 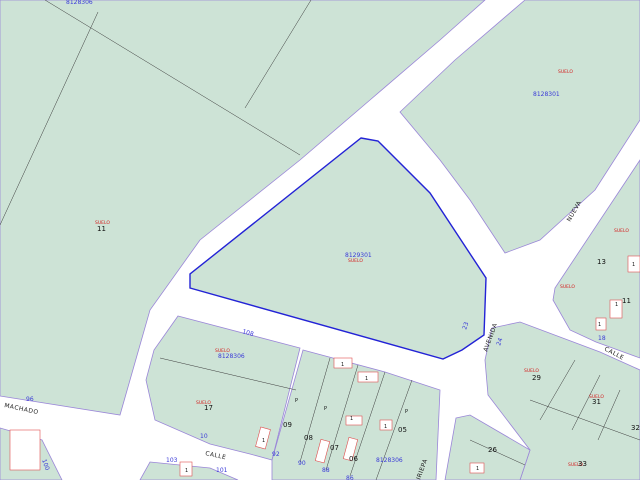 I want to click on small-label-1i: 1, so click(x=186, y=471).